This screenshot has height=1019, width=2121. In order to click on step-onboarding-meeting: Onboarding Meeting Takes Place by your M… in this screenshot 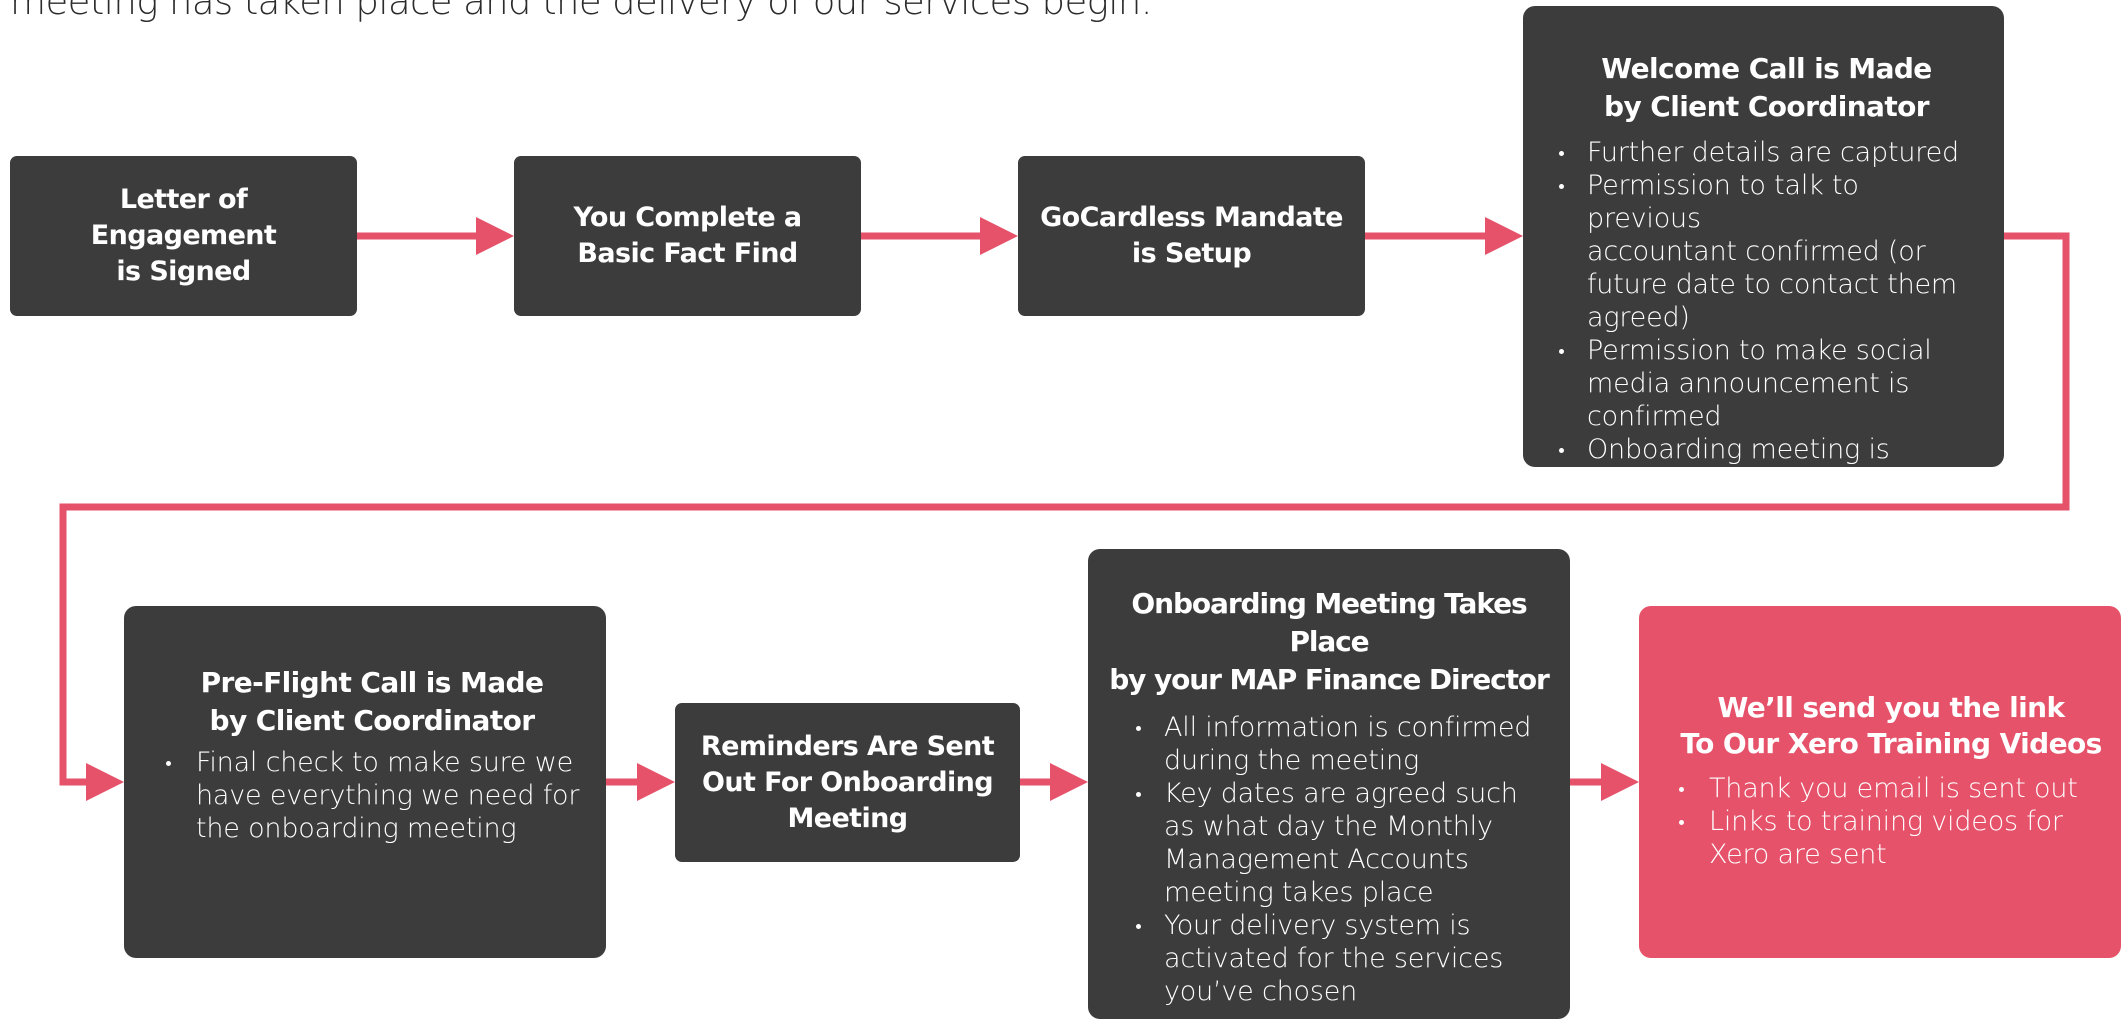, I will do `click(1329, 784)`.